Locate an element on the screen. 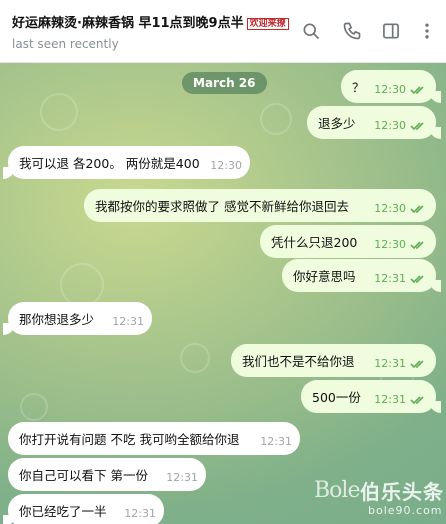 The width and height of the screenshot is (446, 524). message-text: 我都按你的要求照做了 感觉不新鲜给你退回去 is located at coordinates (222, 206).